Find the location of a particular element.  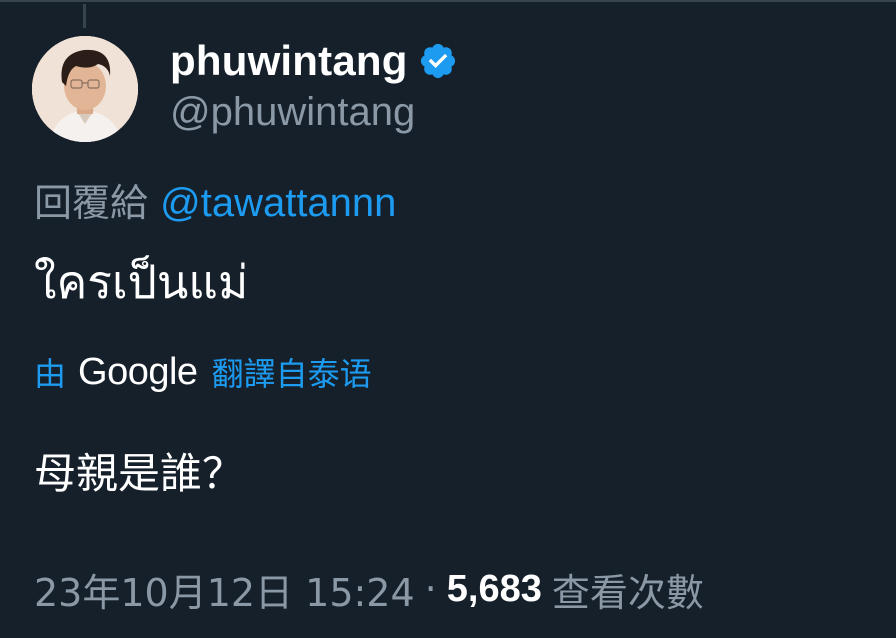

translated-from-link: 翻譯自泰语 is located at coordinates (292, 372).